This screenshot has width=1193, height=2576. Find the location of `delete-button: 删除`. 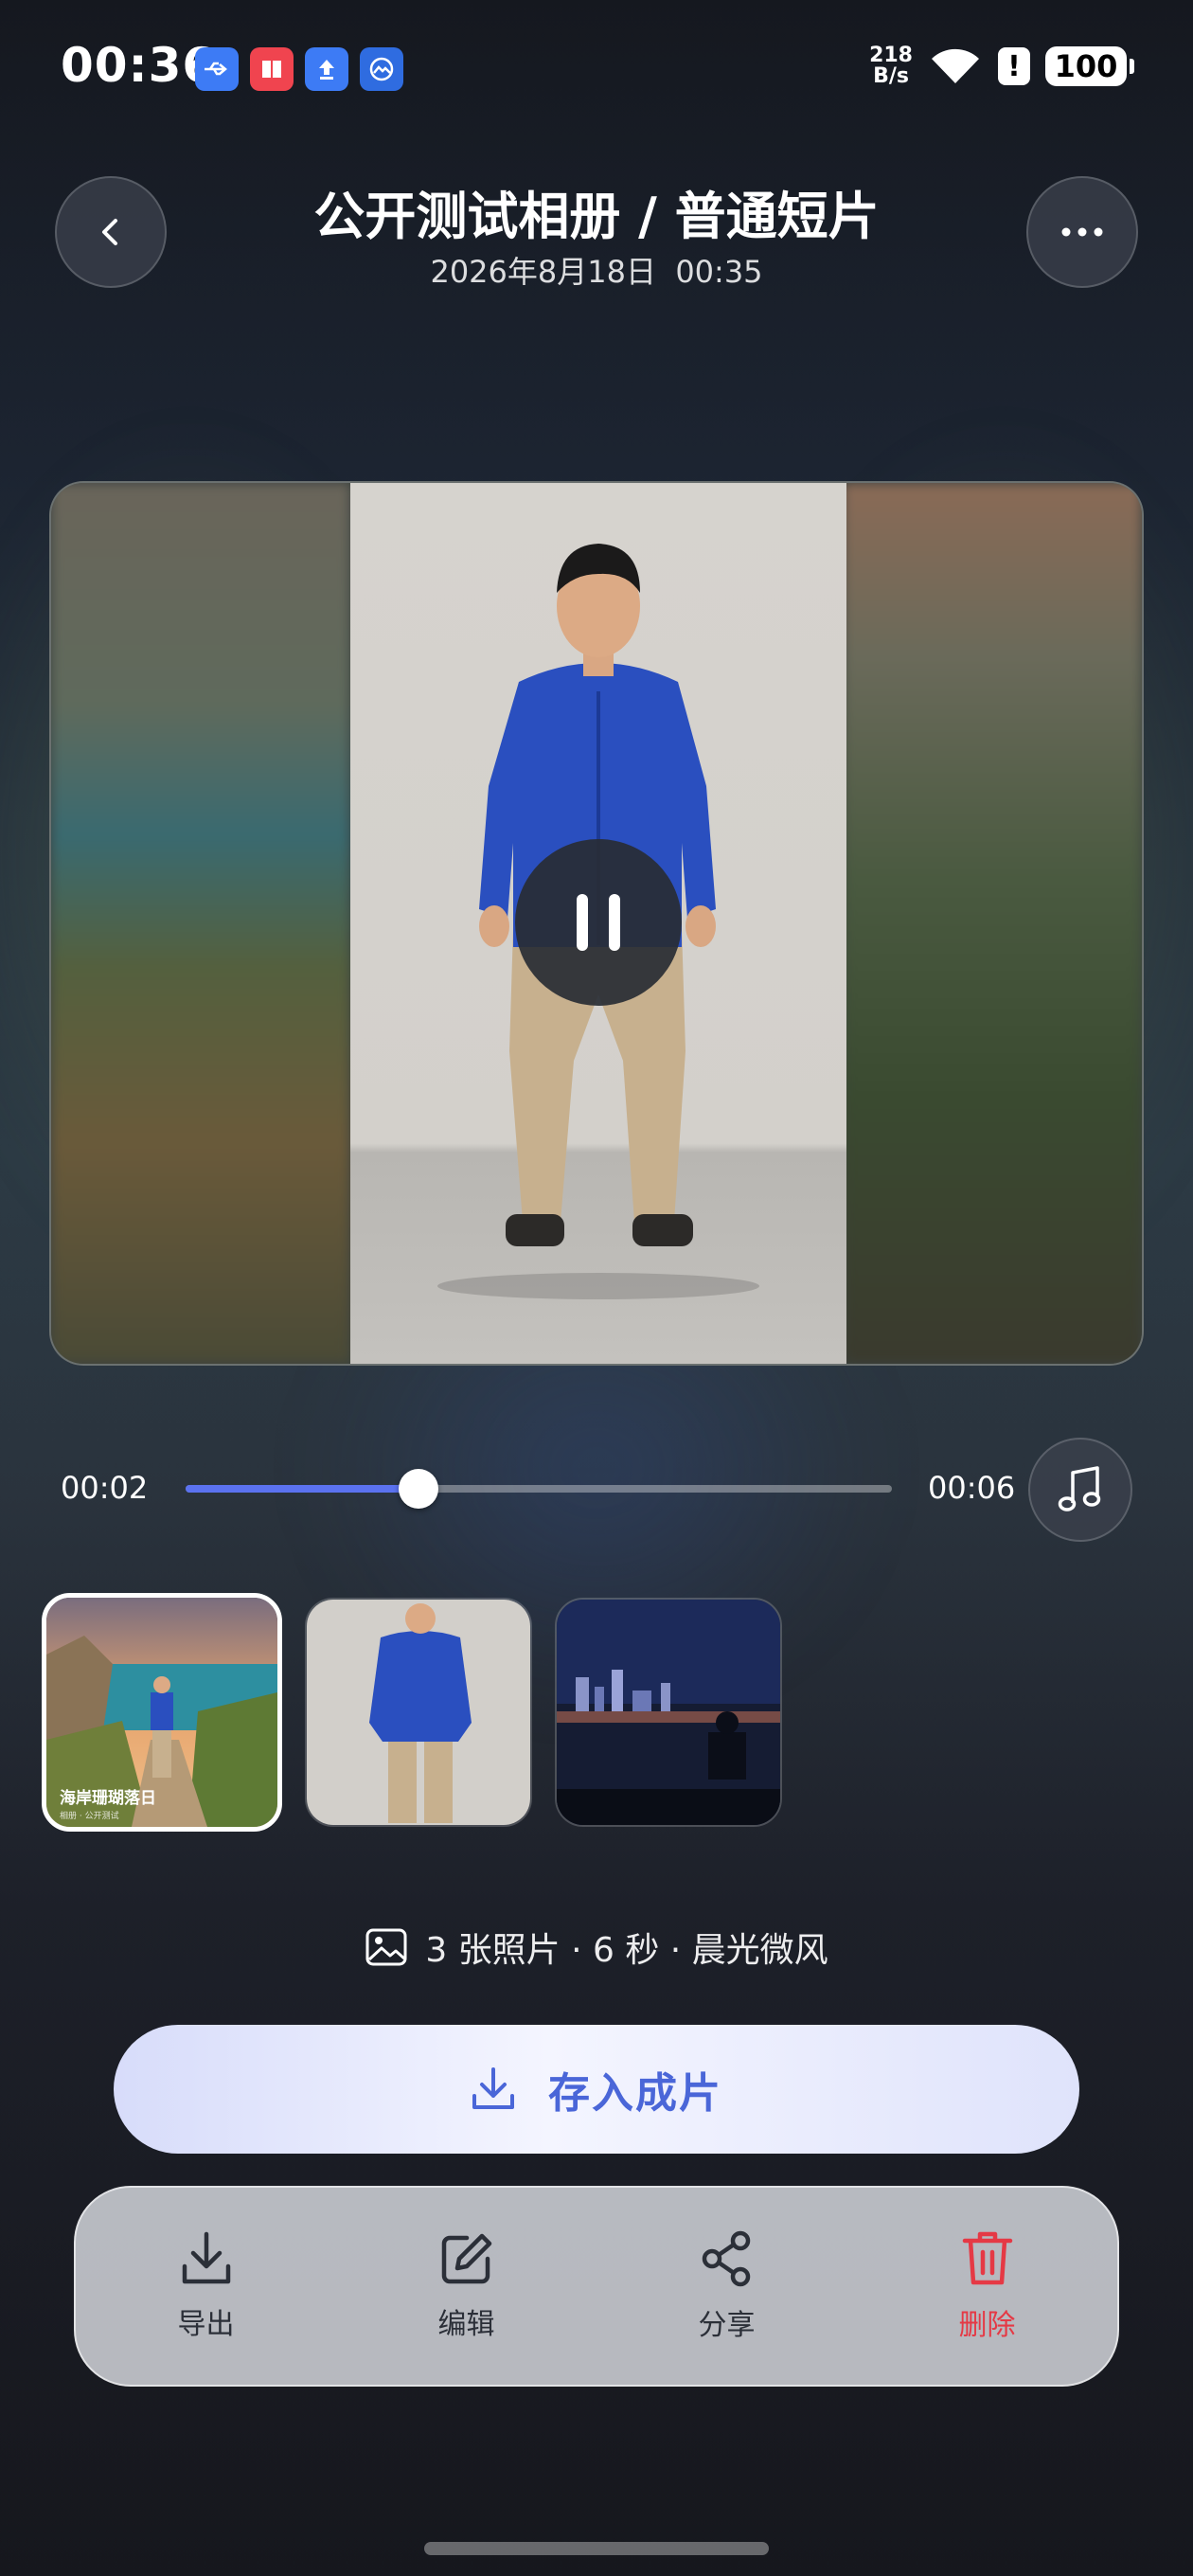

delete-button: 删除 is located at coordinates (987, 2286).